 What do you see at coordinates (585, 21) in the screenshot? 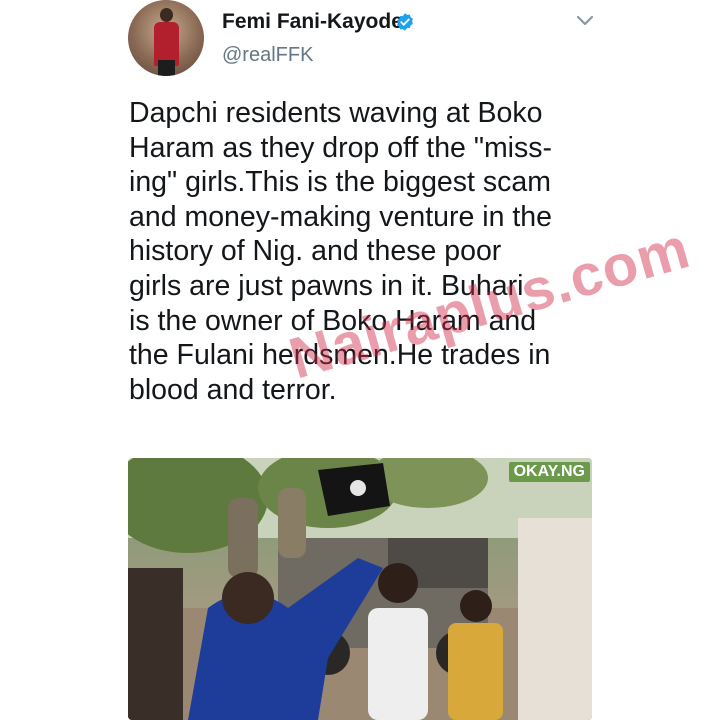
I see `chevron-down-icon` at bounding box center [585, 21].